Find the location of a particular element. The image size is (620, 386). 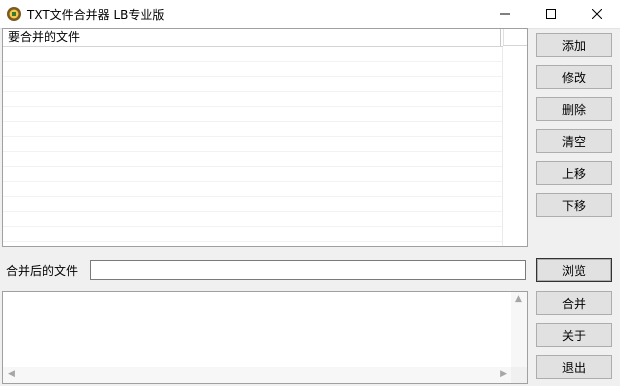

close-button is located at coordinates (597, 14).